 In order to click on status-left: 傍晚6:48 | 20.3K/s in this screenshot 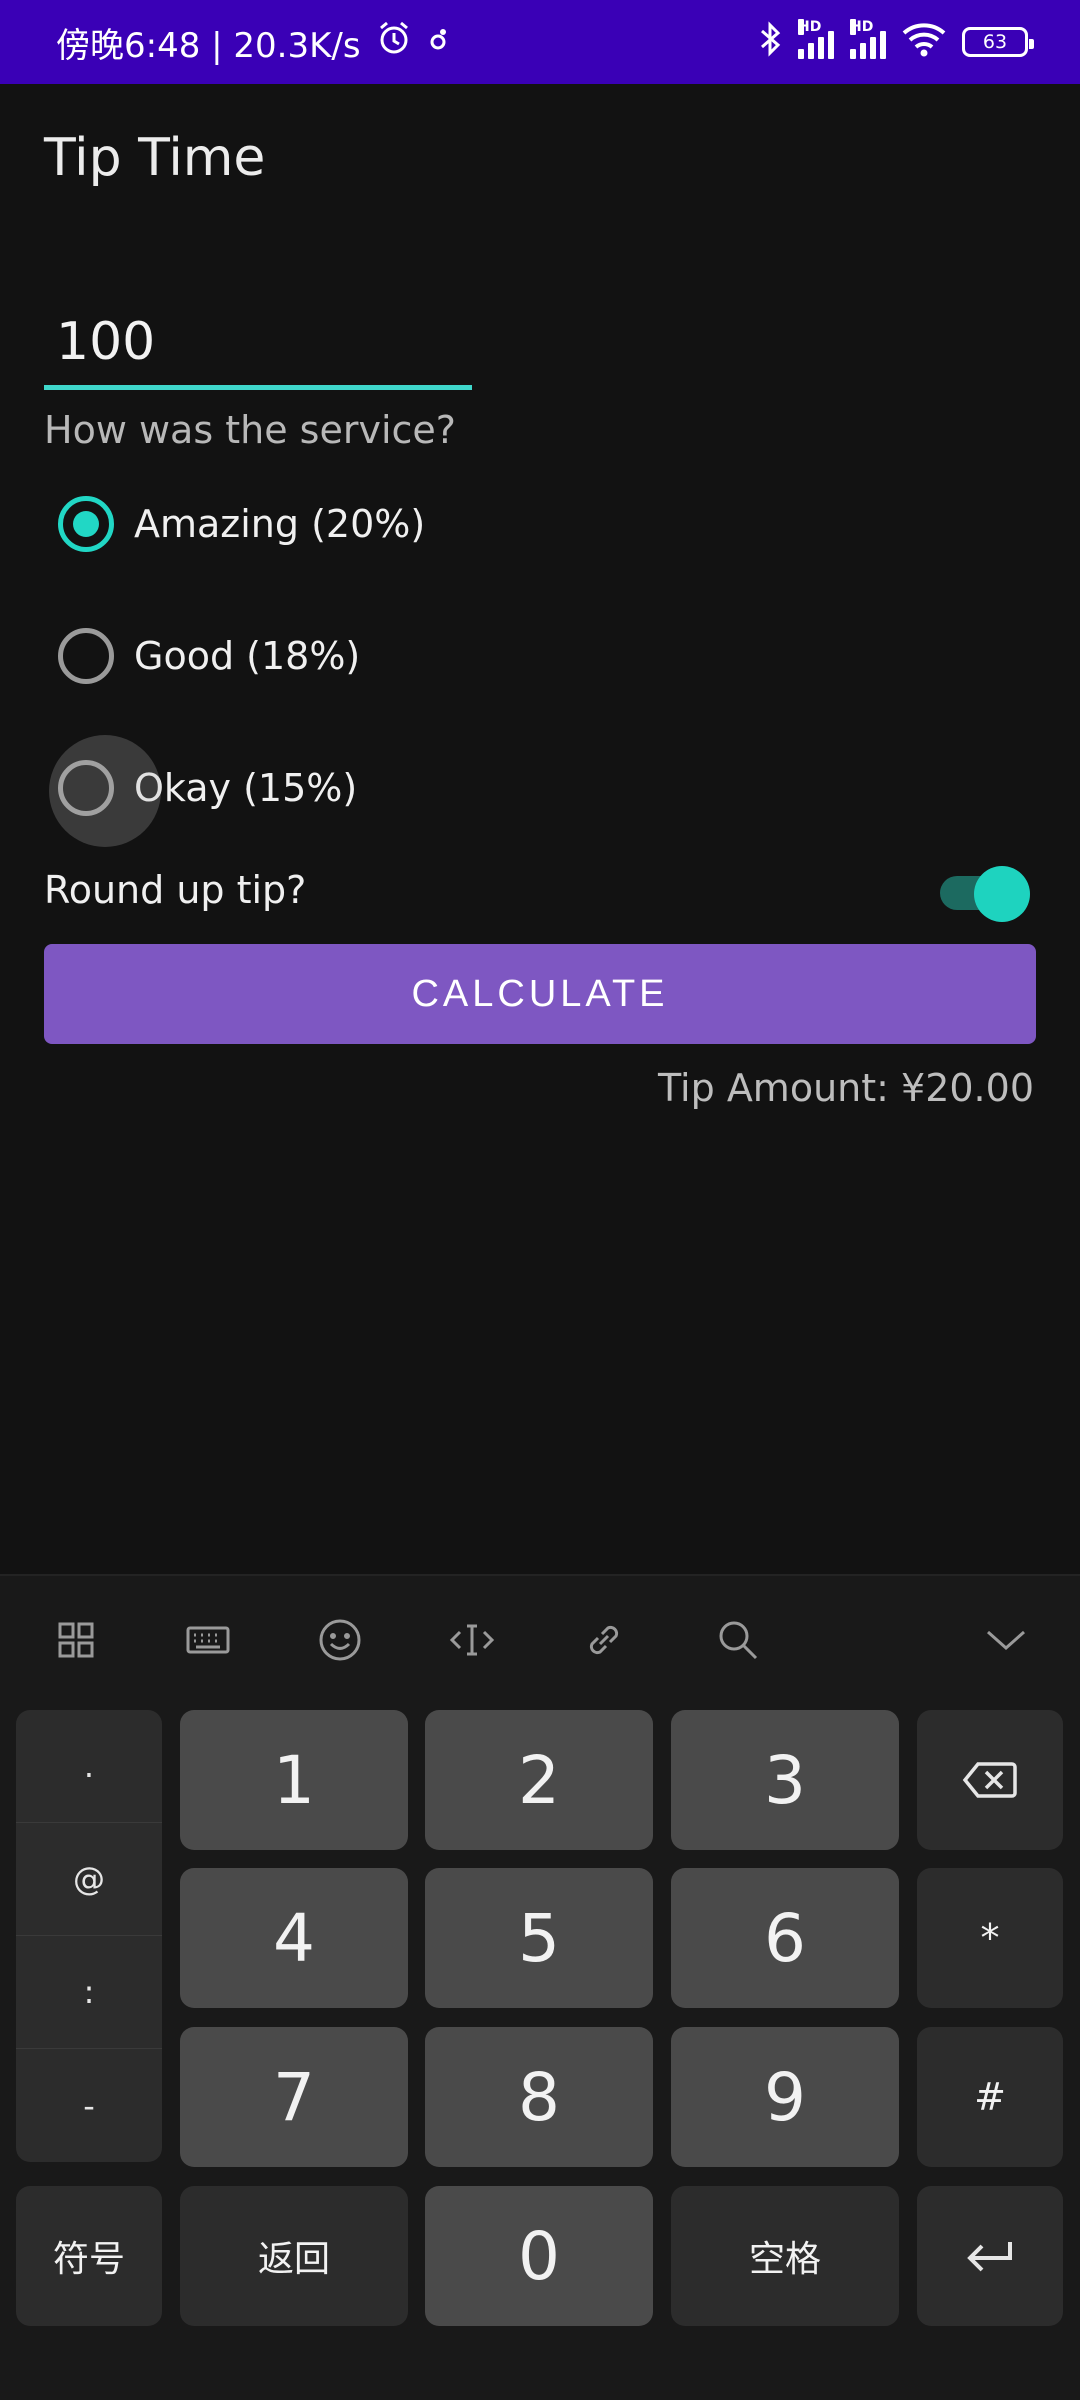, I will do `click(252, 42)`.